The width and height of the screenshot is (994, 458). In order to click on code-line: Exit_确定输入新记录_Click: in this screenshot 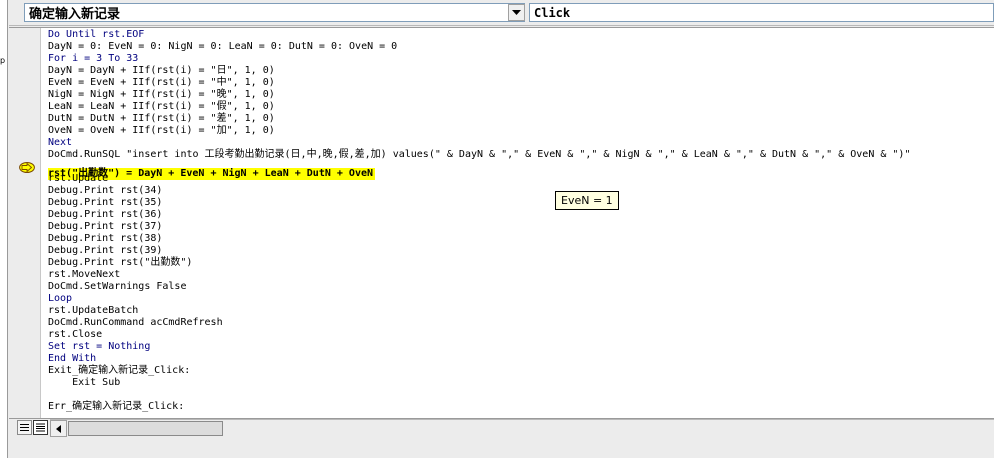, I will do `click(119, 370)`.